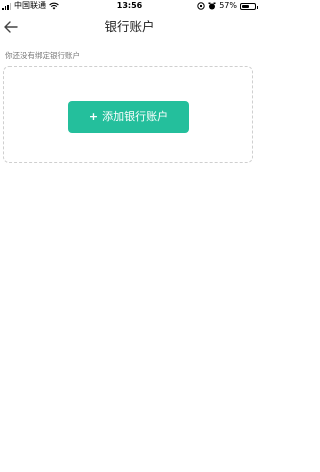 The image size is (320, 472). I want to click on status-right: 57%, so click(227, 6).